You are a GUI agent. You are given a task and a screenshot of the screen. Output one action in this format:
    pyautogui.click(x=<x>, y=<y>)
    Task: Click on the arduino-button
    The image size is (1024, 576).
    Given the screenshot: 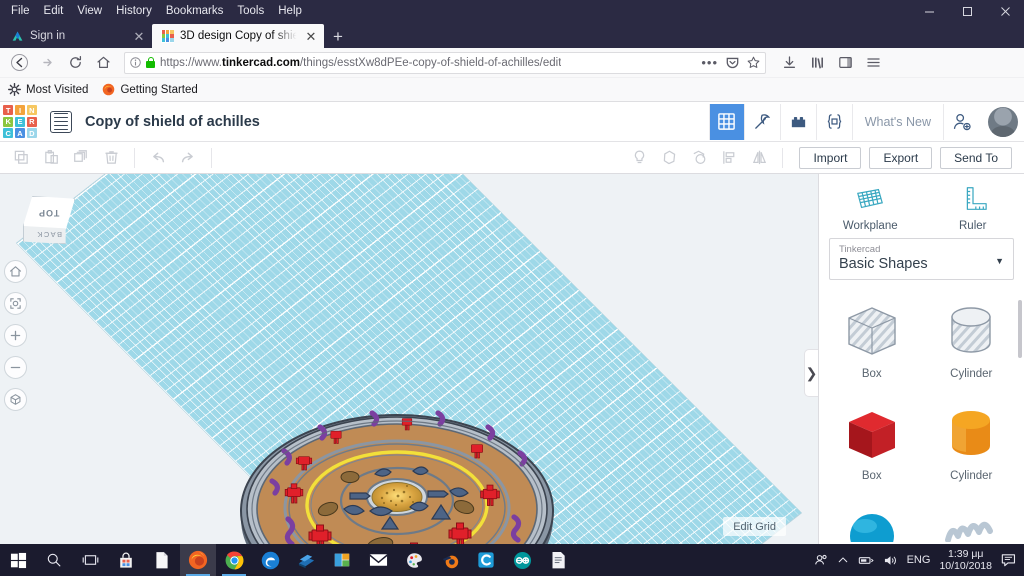 What is the action you would take?
    pyautogui.click(x=522, y=560)
    